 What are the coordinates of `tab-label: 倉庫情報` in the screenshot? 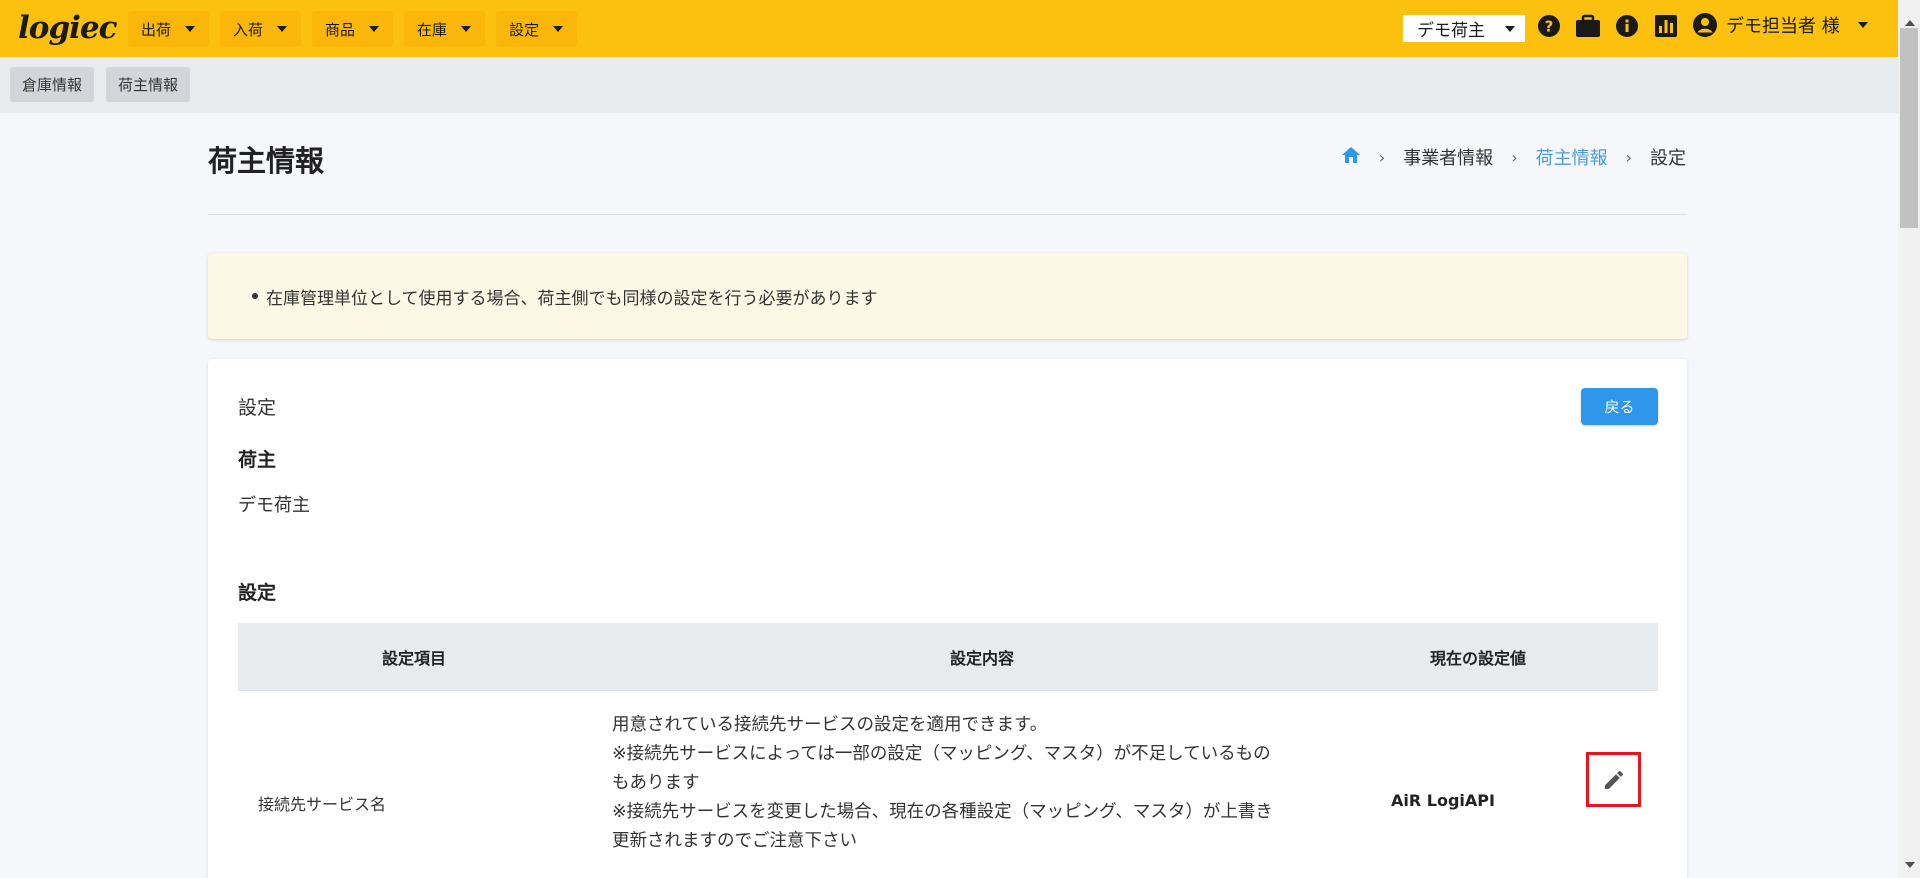 It's located at (52, 85).